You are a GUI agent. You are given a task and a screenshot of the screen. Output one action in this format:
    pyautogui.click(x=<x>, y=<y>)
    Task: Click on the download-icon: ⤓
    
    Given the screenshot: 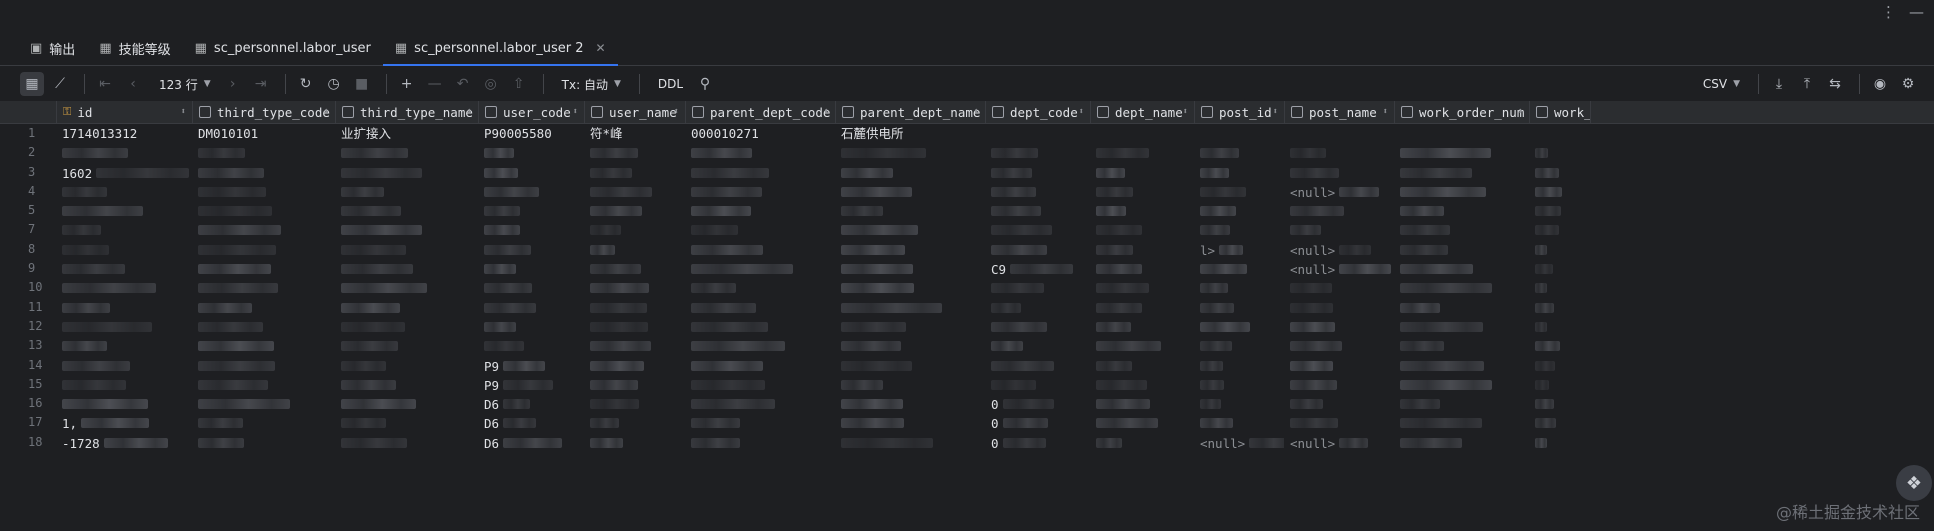 What is the action you would take?
    pyautogui.click(x=1779, y=84)
    